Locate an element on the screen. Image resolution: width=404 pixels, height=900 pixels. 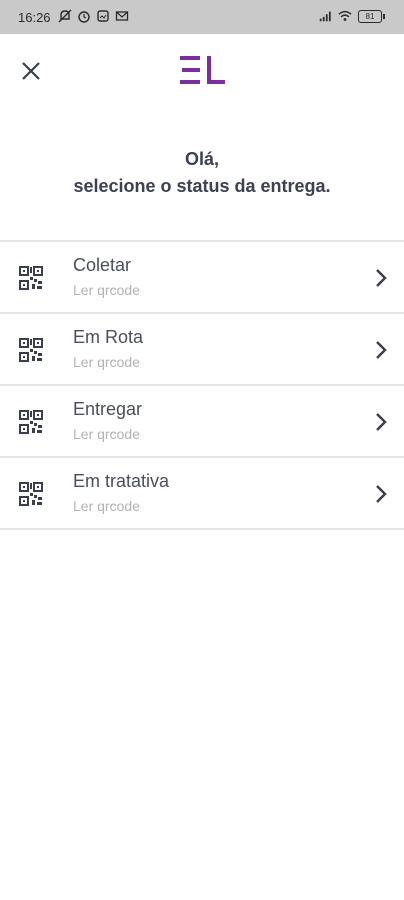
status-item-entregar: Entregar Ler qrcode is located at coordinates (202, 422).